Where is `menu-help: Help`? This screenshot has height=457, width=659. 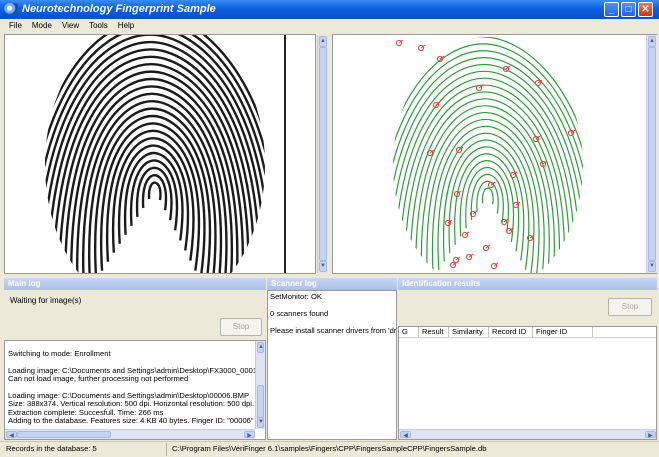 menu-help: Help is located at coordinates (126, 24).